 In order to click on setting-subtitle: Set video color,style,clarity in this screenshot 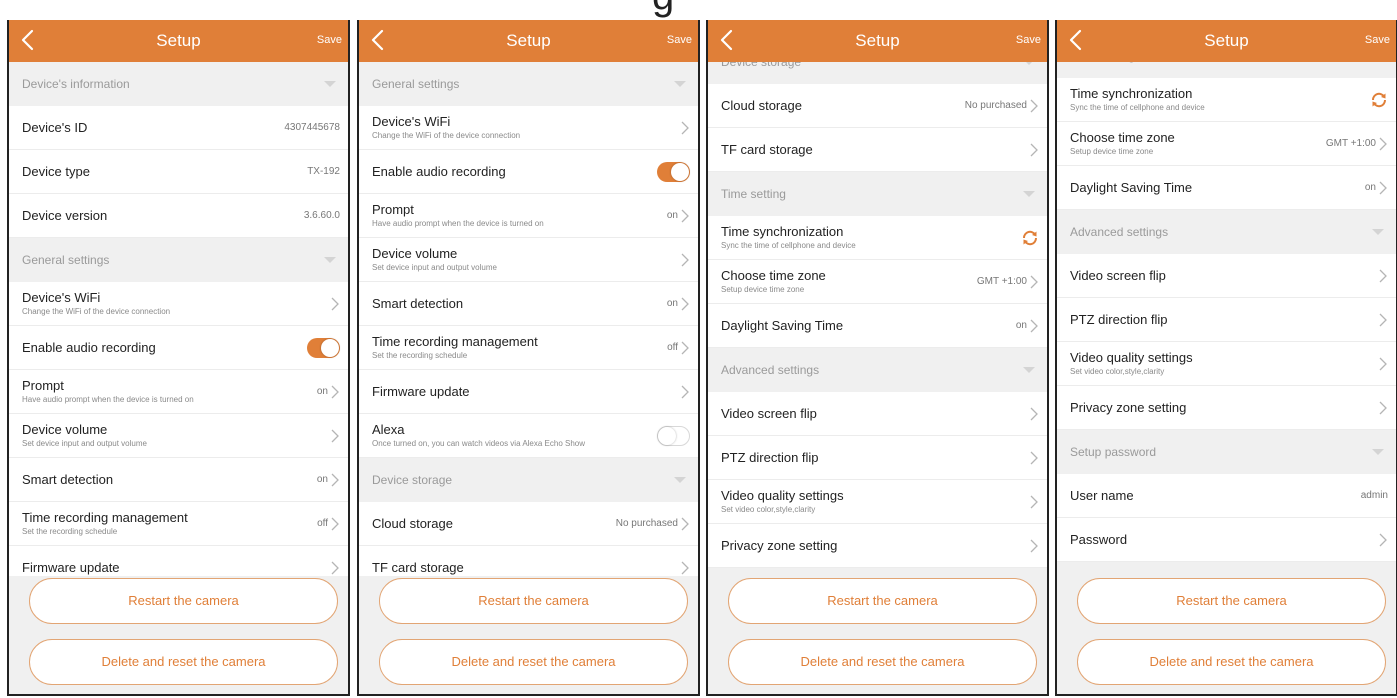, I will do `click(768, 509)`.